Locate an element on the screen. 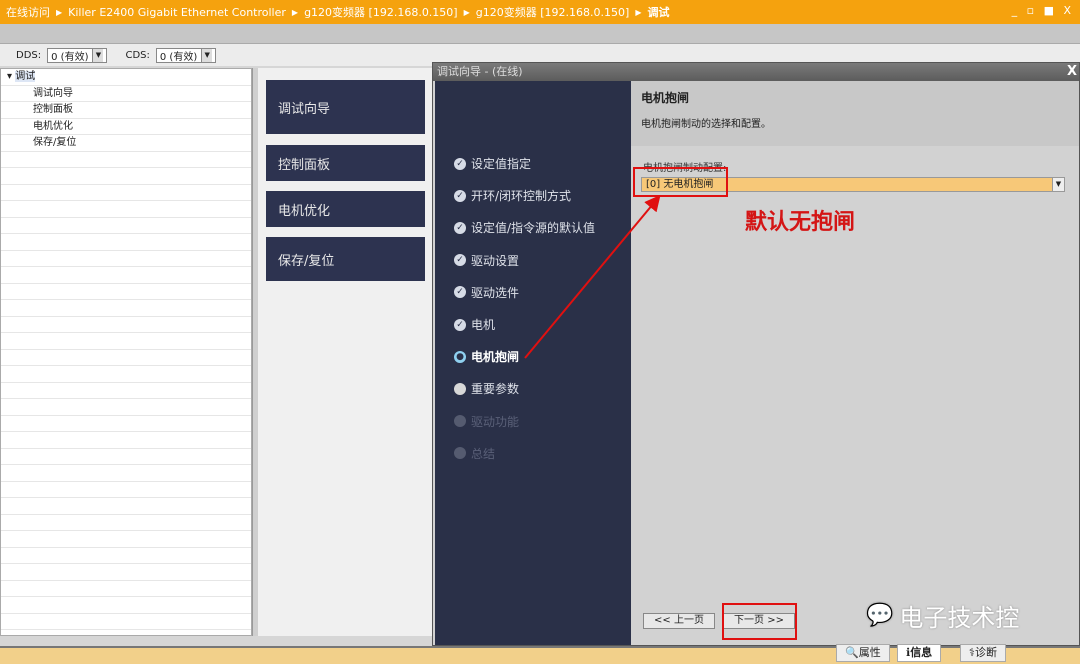  annotation-text: 默认无抱闸 is located at coordinates (800, 222).